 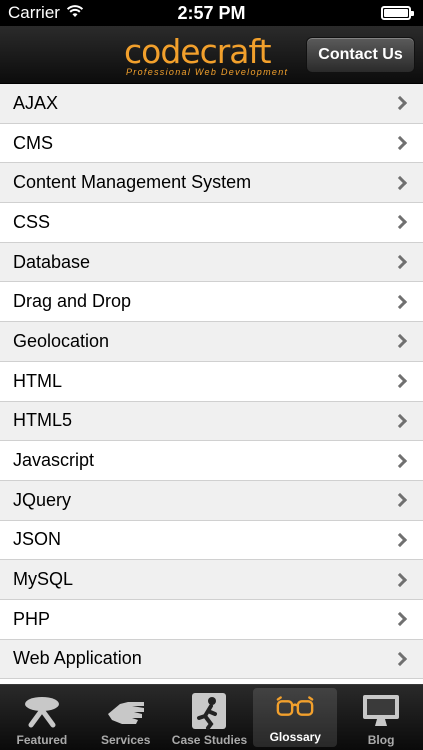 What do you see at coordinates (61, 340) in the screenshot?
I see `list-item-label: Geolocation` at bounding box center [61, 340].